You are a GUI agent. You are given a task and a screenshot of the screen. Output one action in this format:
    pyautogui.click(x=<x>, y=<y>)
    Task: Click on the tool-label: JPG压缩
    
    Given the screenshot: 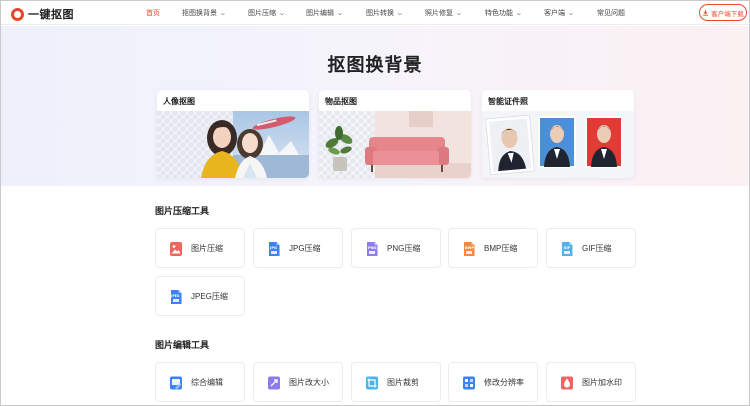 What is the action you would take?
    pyautogui.click(x=305, y=248)
    